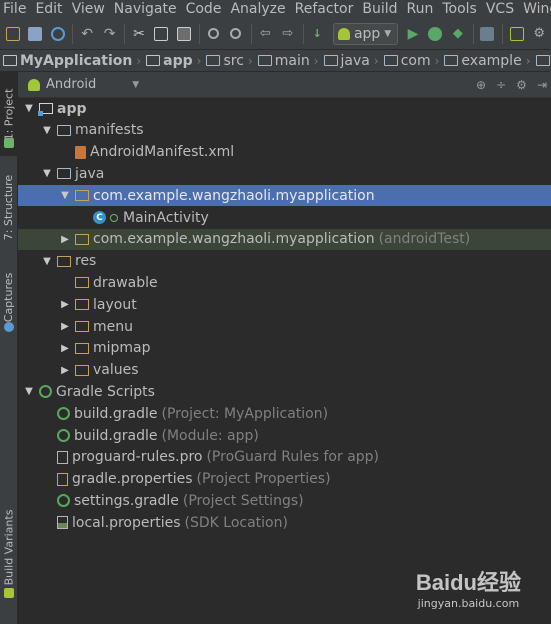 Image resolution: width=551 pixels, height=624 pixels. Describe the element at coordinates (9, 207) in the screenshot. I see `tab-structure: 7: Structure` at that location.